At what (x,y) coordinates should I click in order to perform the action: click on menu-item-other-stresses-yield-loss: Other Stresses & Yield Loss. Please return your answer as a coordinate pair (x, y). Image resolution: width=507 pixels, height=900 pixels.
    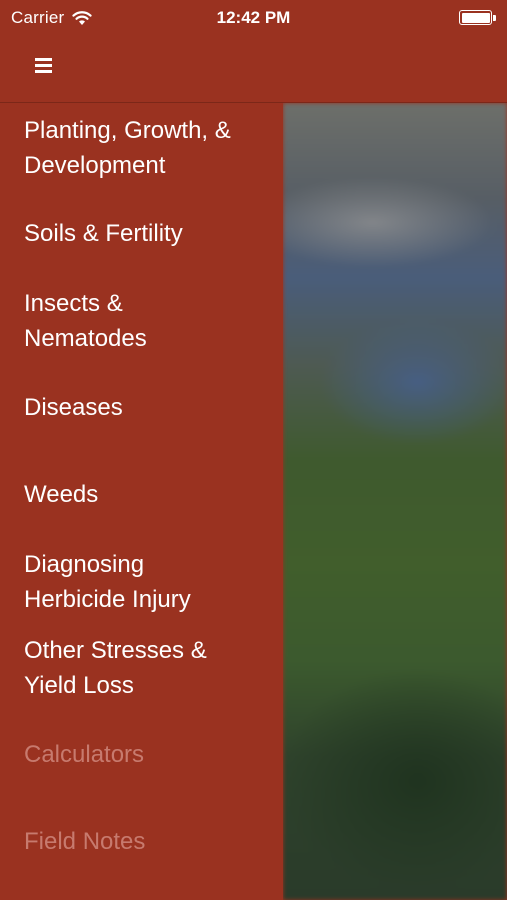
    Looking at the image, I should click on (139, 668).